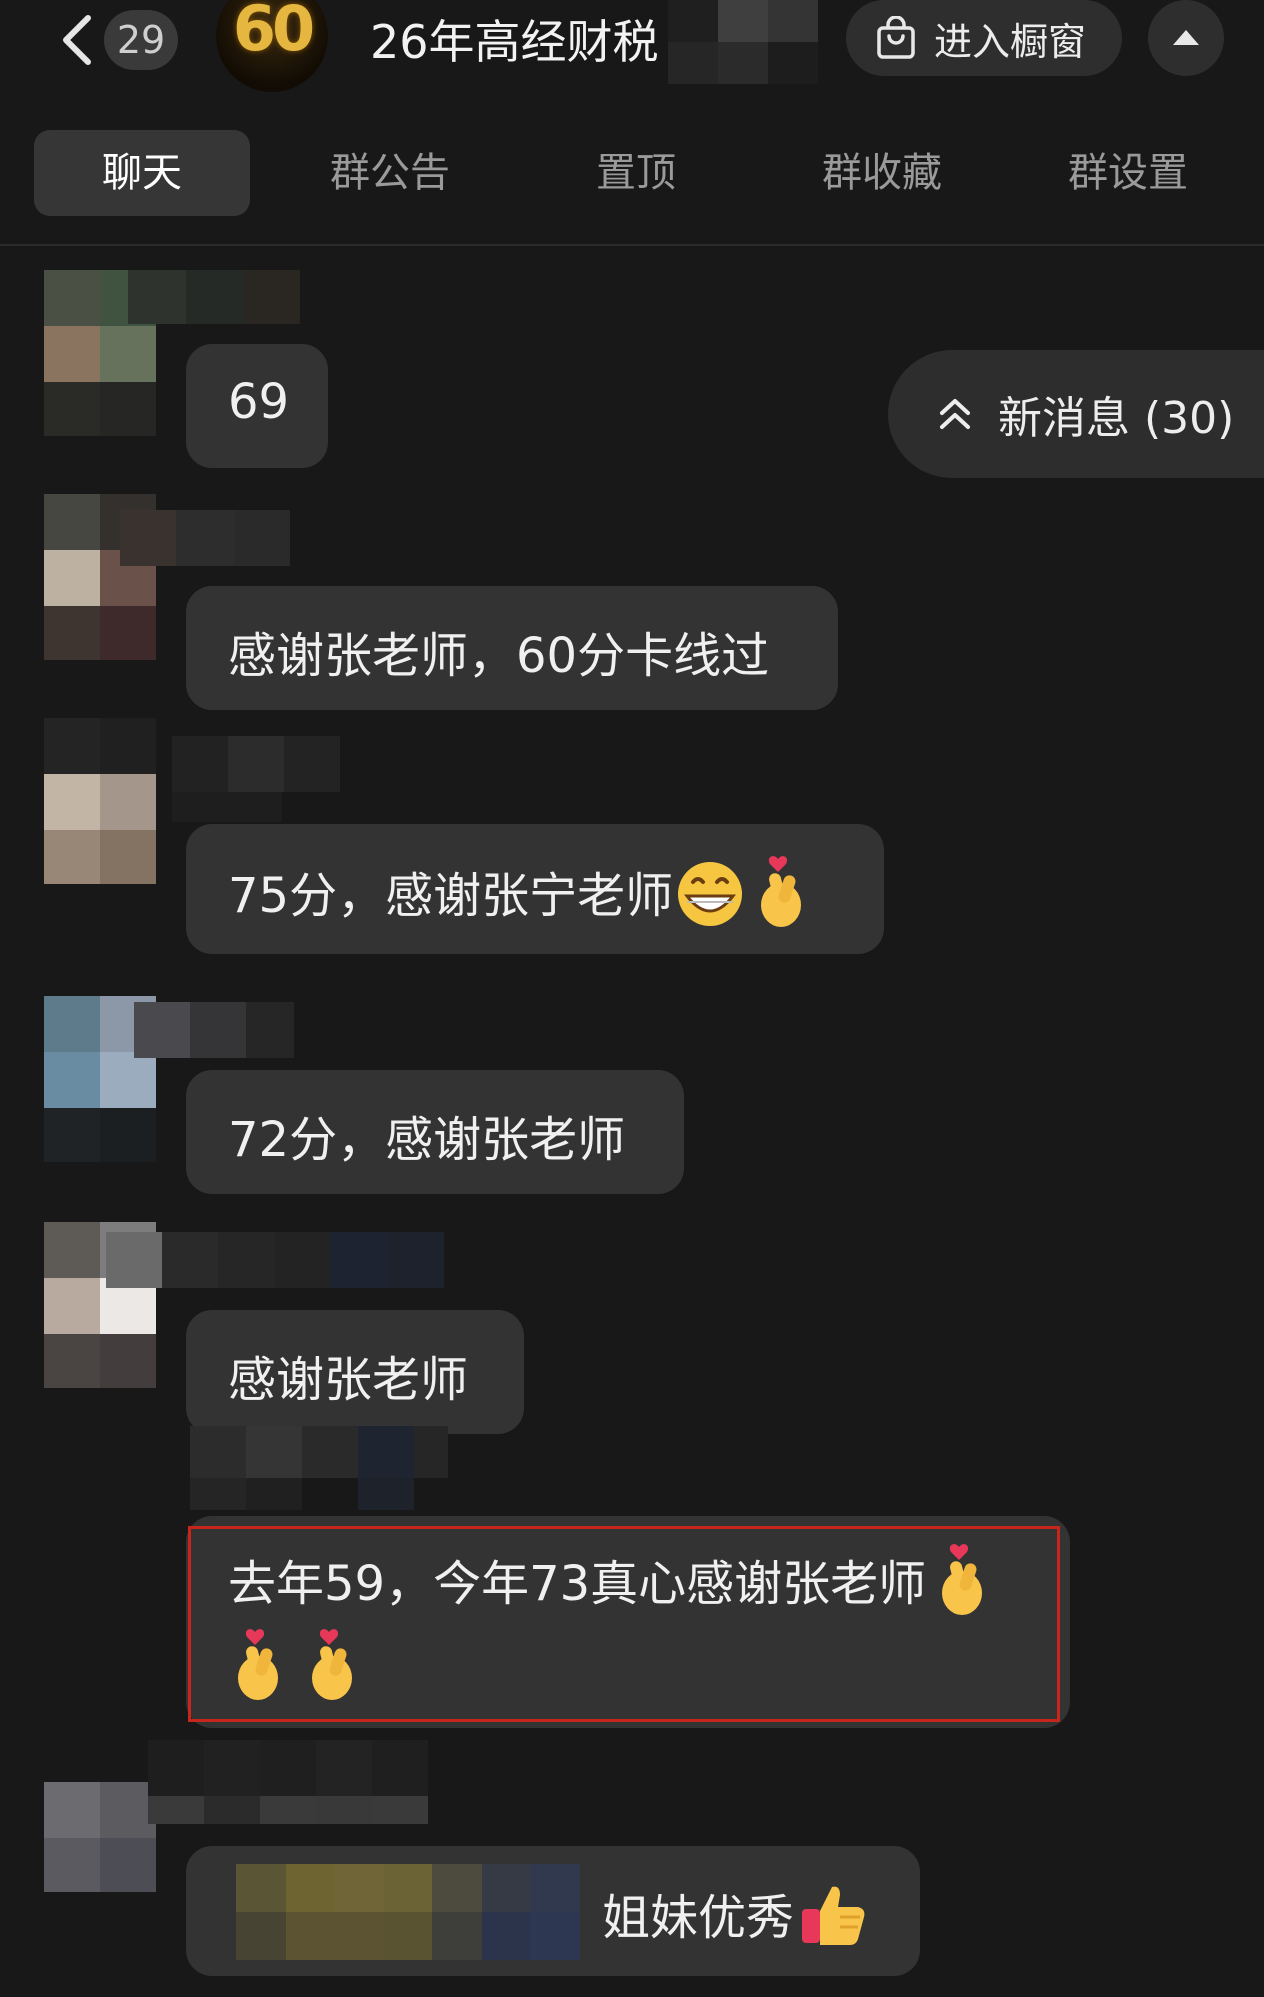  I want to click on message-bubble: 感谢张老师, so click(355, 1372).